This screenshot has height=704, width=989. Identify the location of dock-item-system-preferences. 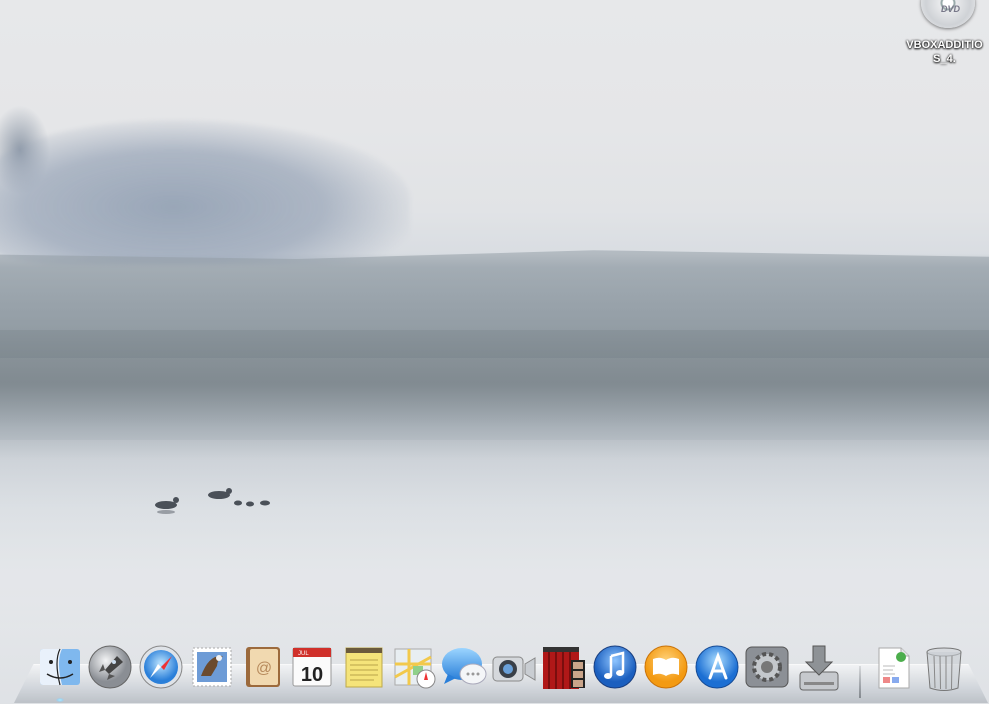
(767, 668).